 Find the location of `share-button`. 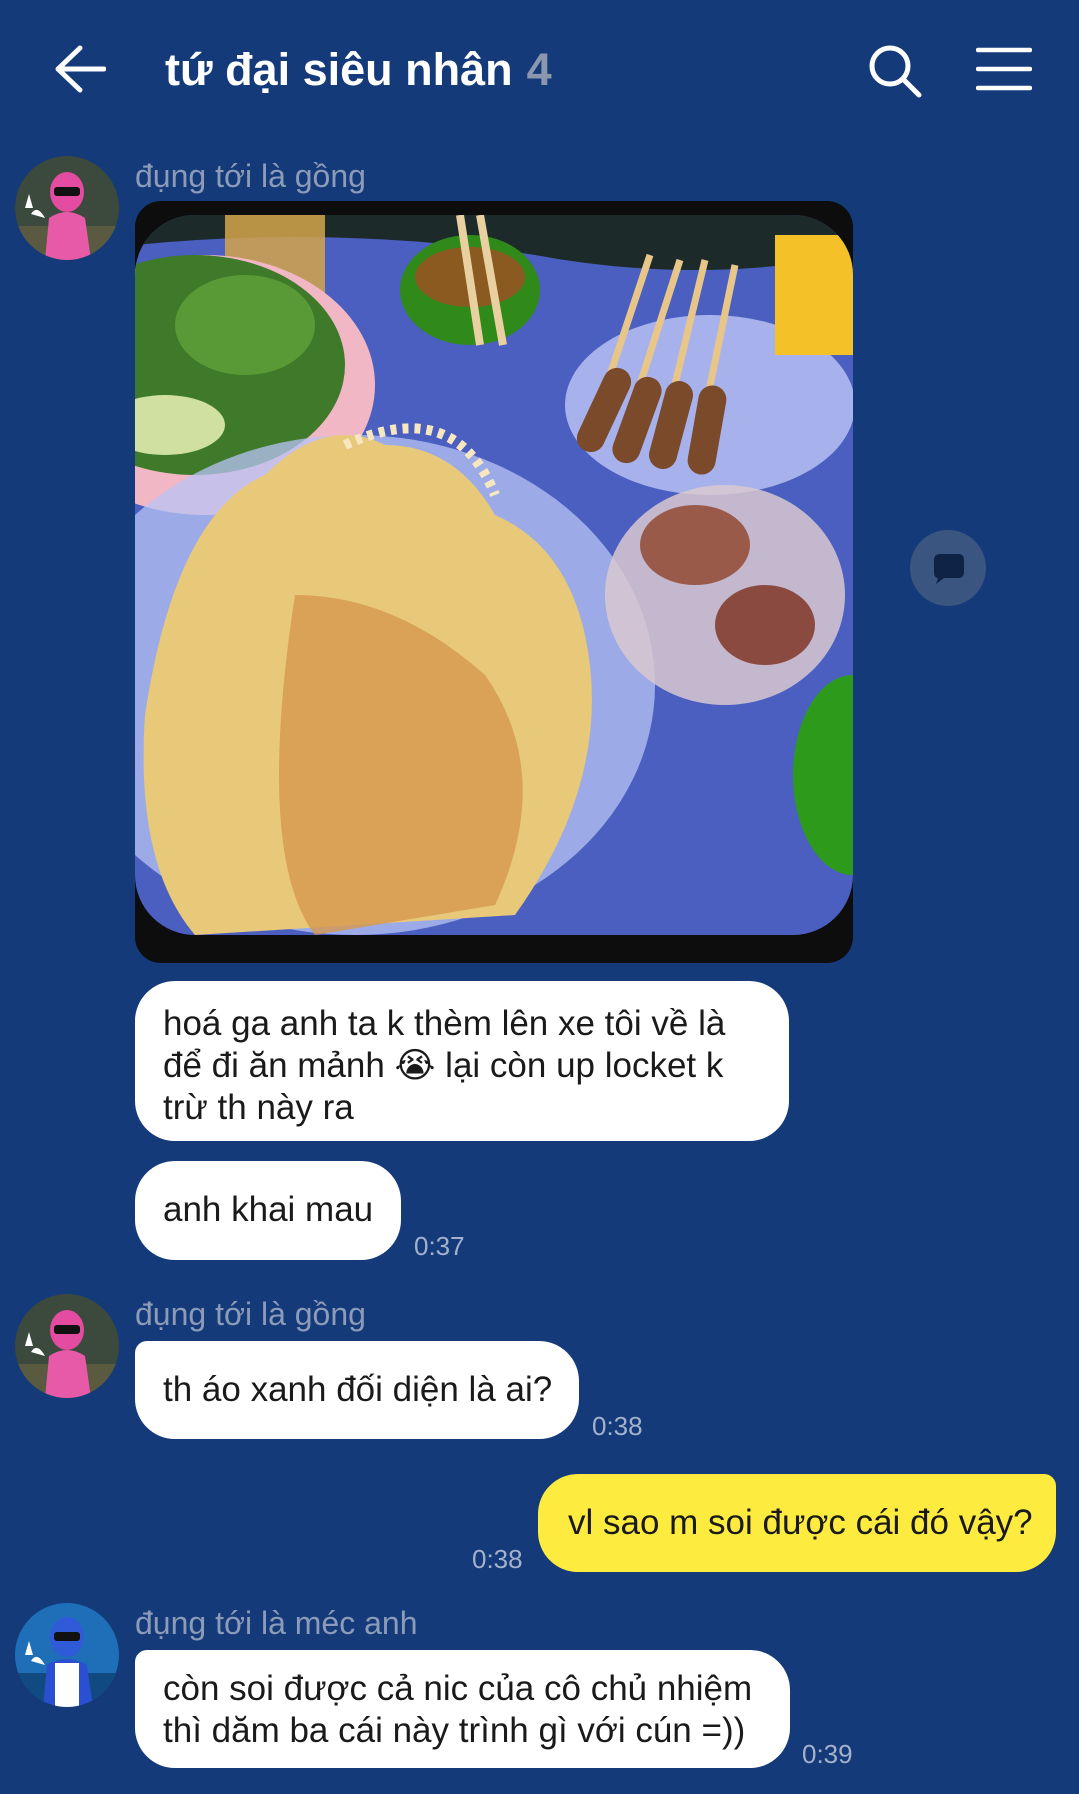

share-button is located at coordinates (948, 568).